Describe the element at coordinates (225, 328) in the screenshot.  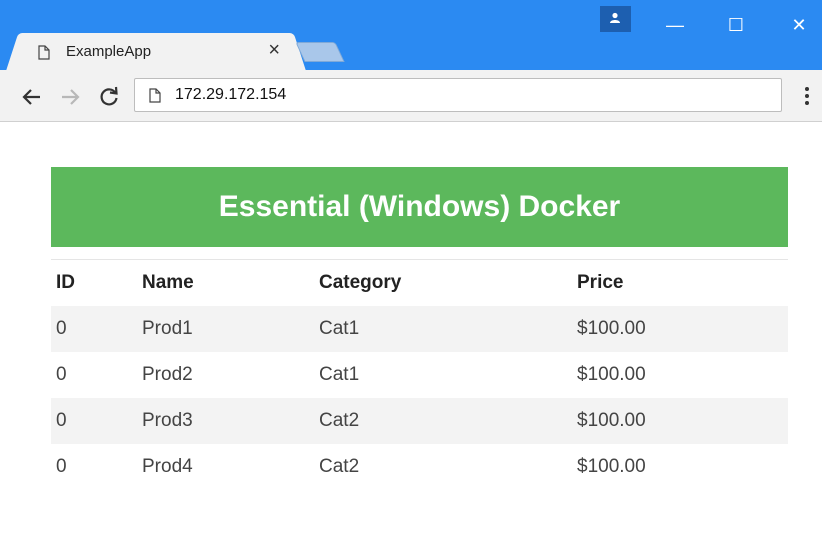
I see `cell-name: Prod1` at that location.